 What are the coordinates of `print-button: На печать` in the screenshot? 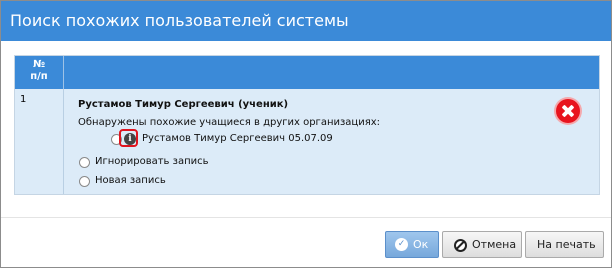 It's located at (564, 244).